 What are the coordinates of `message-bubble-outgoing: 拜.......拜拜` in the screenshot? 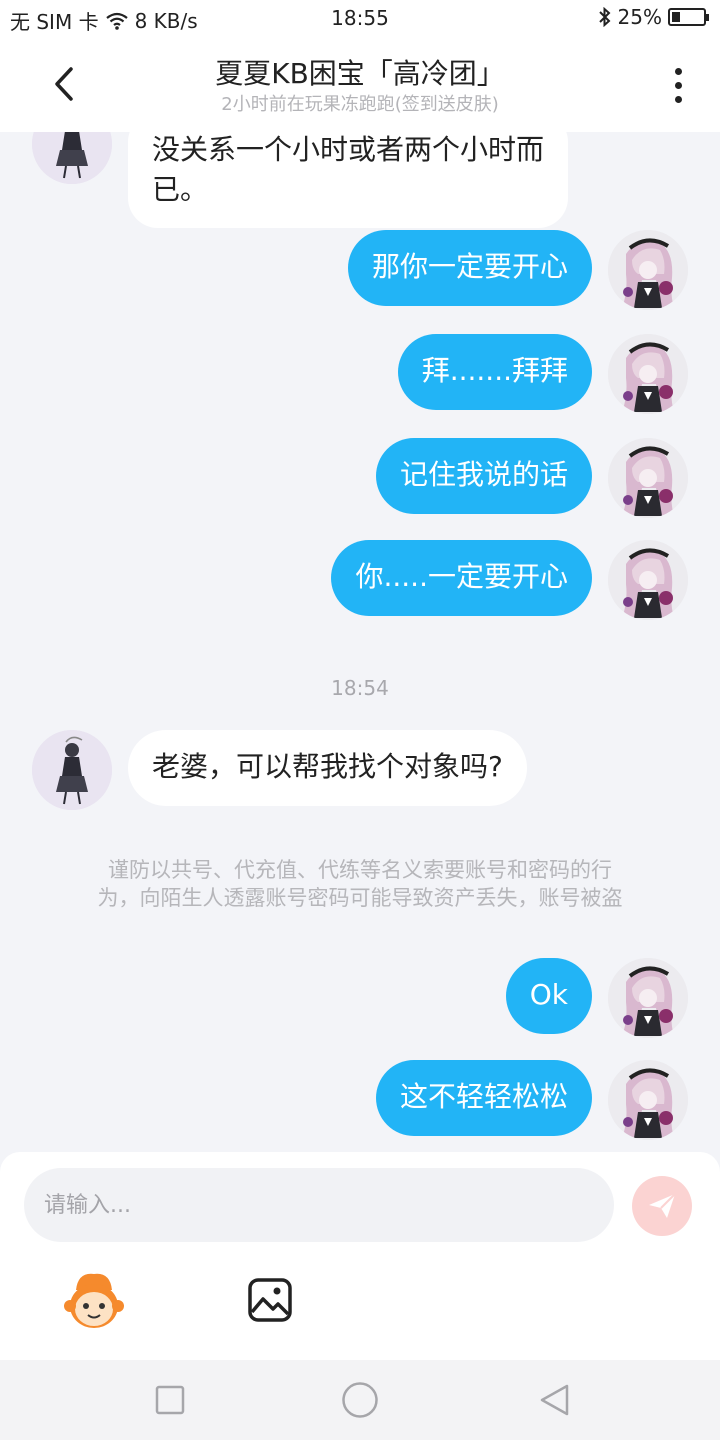 It's located at (494, 372).